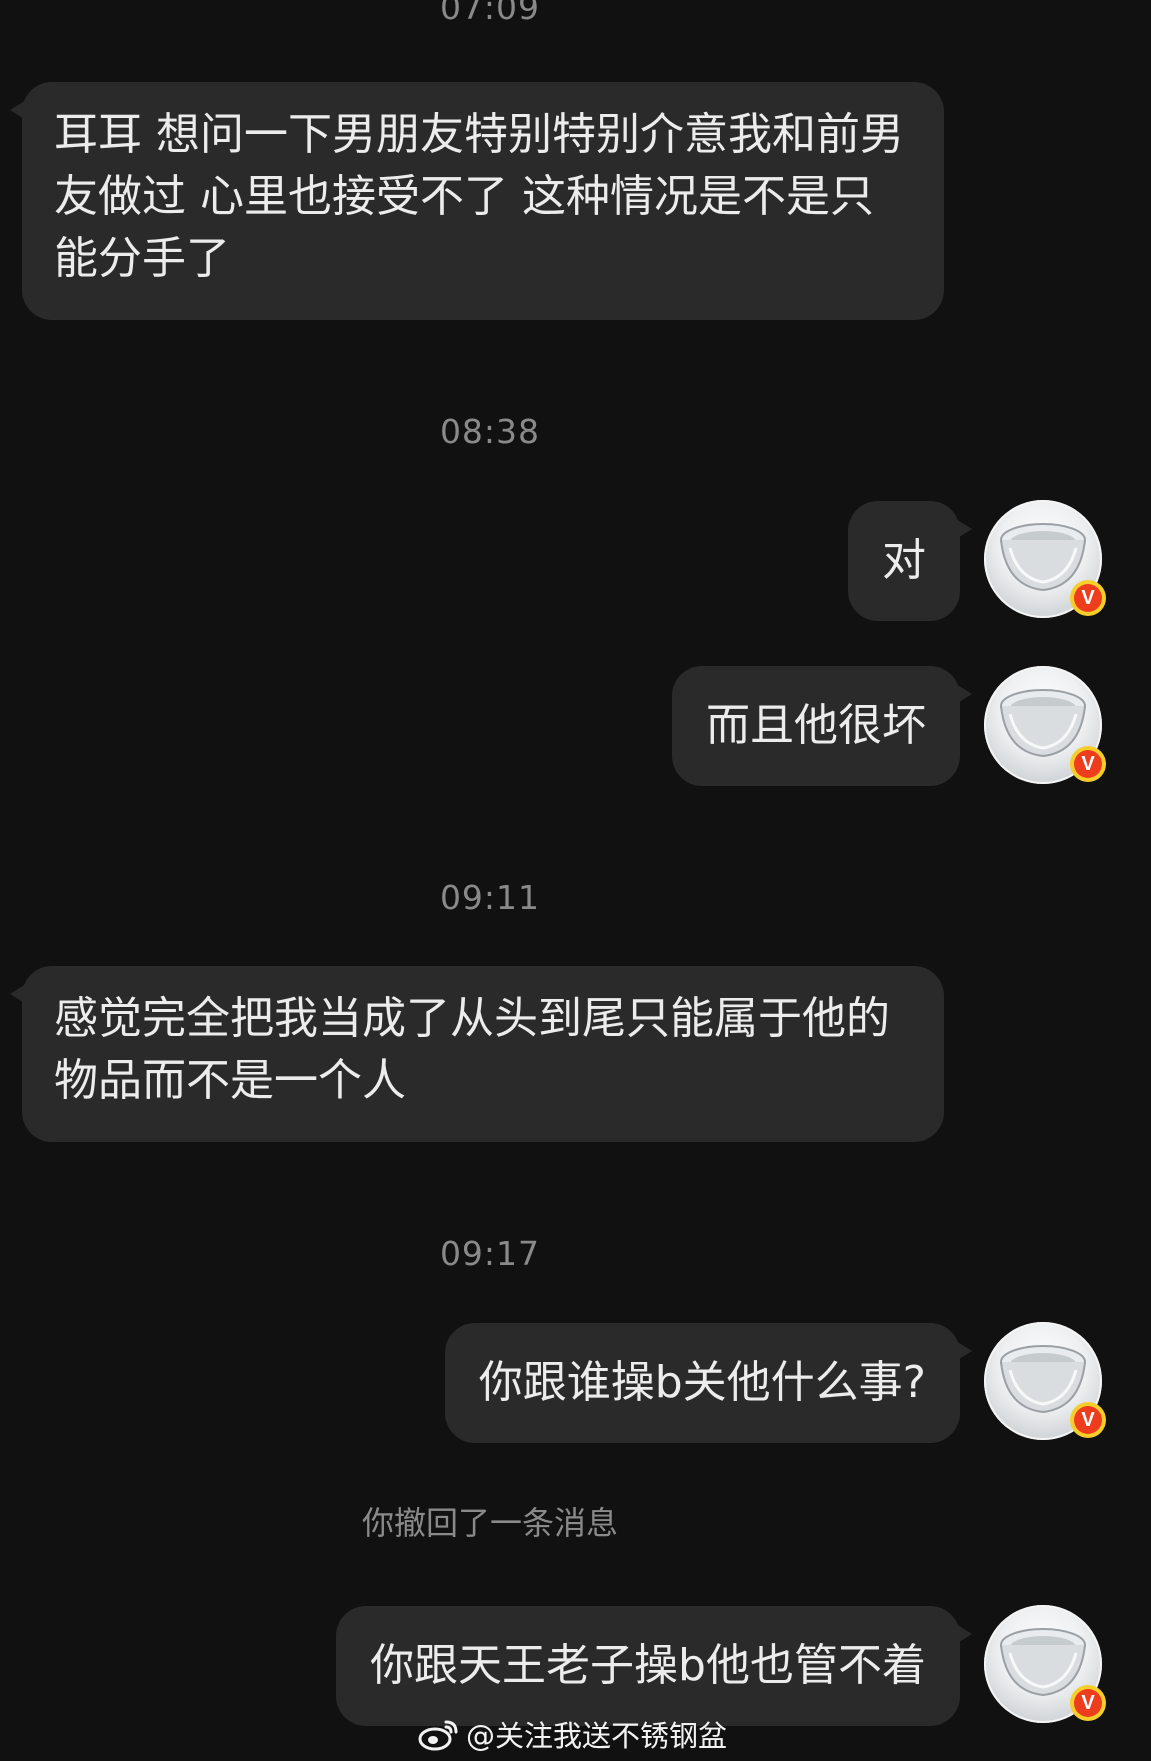 This screenshot has width=1151, height=1761. I want to click on timestamp: 09:17, so click(490, 1253).